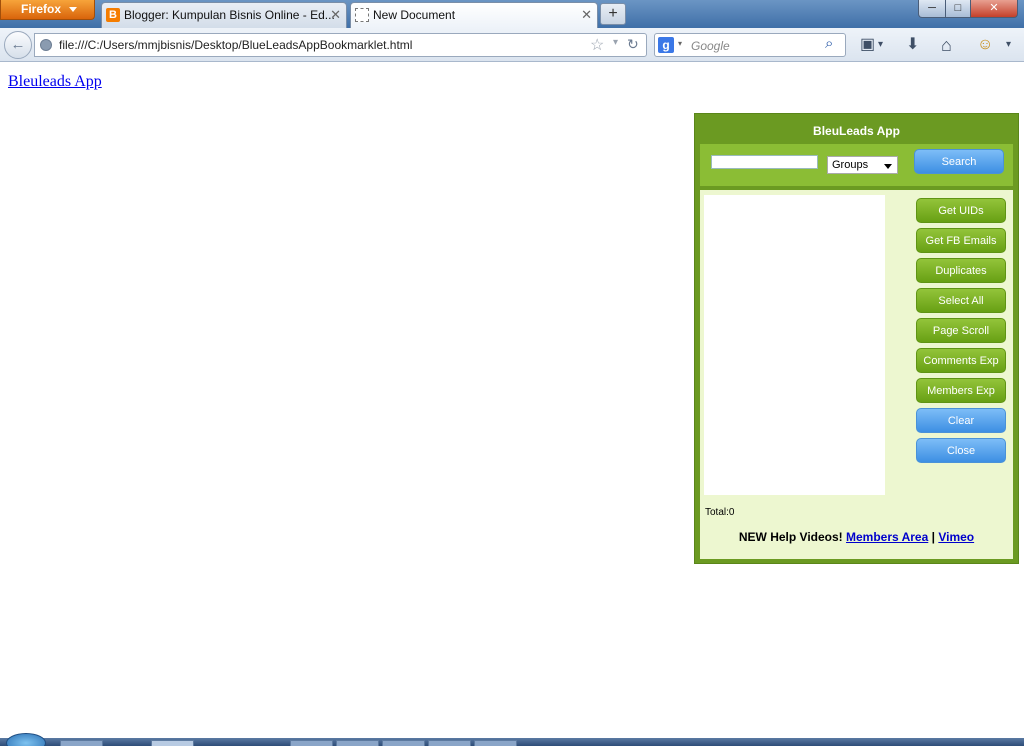 The height and width of the screenshot is (746, 1024). I want to click on clear-button: Clear, so click(961, 420).